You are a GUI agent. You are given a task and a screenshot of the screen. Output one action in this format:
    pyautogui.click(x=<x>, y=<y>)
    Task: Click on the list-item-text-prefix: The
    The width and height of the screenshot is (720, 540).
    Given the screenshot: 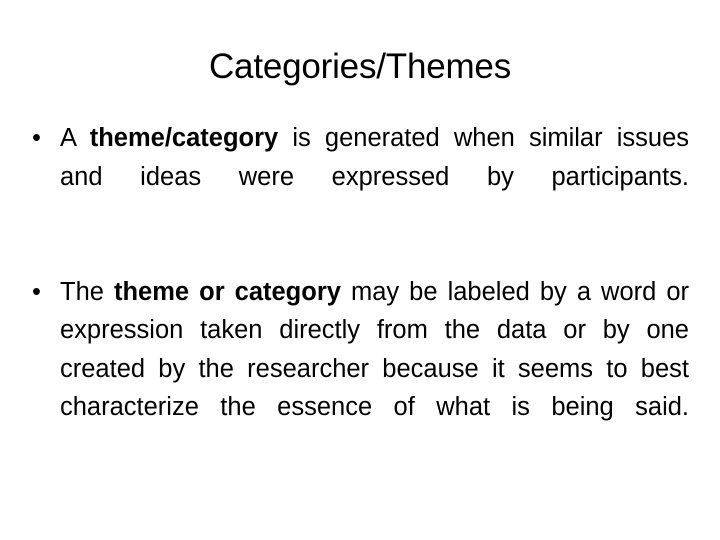 What is the action you would take?
    pyautogui.click(x=87, y=291)
    